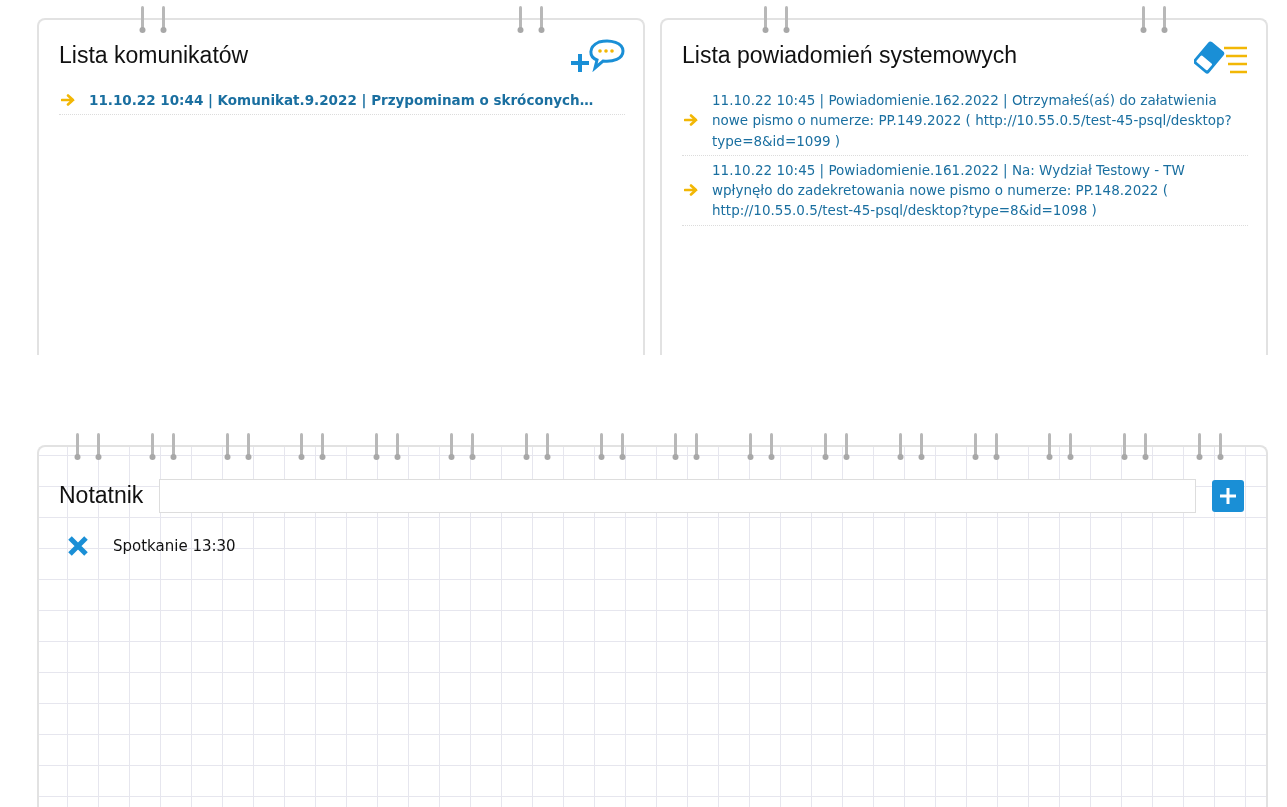  Describe the element at coordinates (101, 496) in the screenshot. I see `notebook-title: Notatnik` at that location.